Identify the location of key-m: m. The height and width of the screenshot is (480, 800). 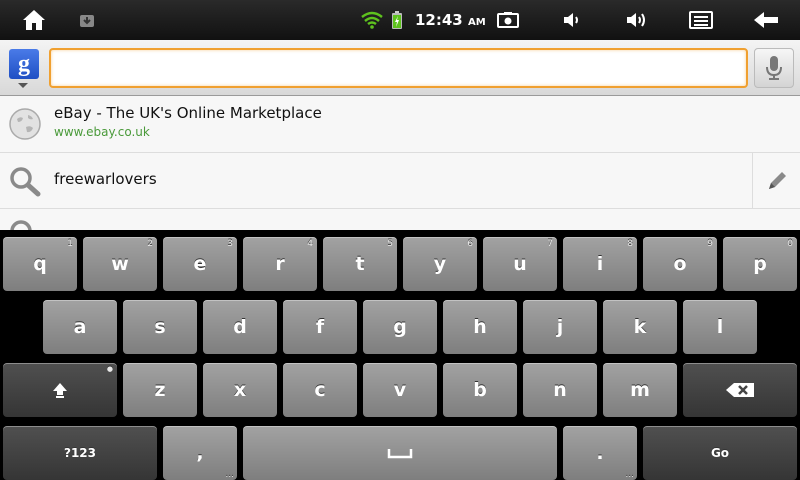
(640, 390).